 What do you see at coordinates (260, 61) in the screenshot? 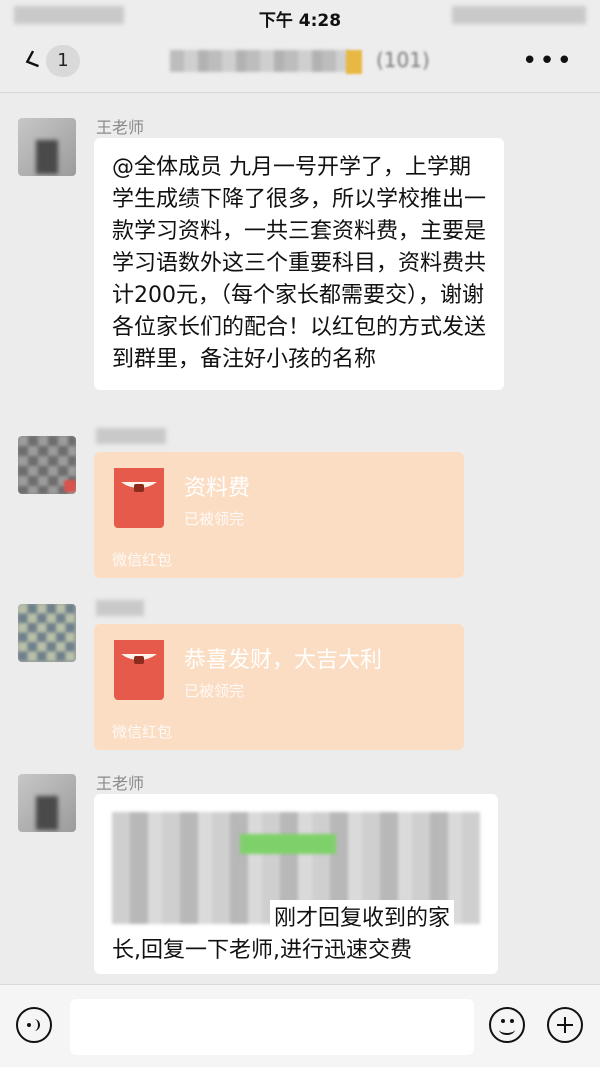
I see `group-name-blurred` at bounding box center [260, 61].